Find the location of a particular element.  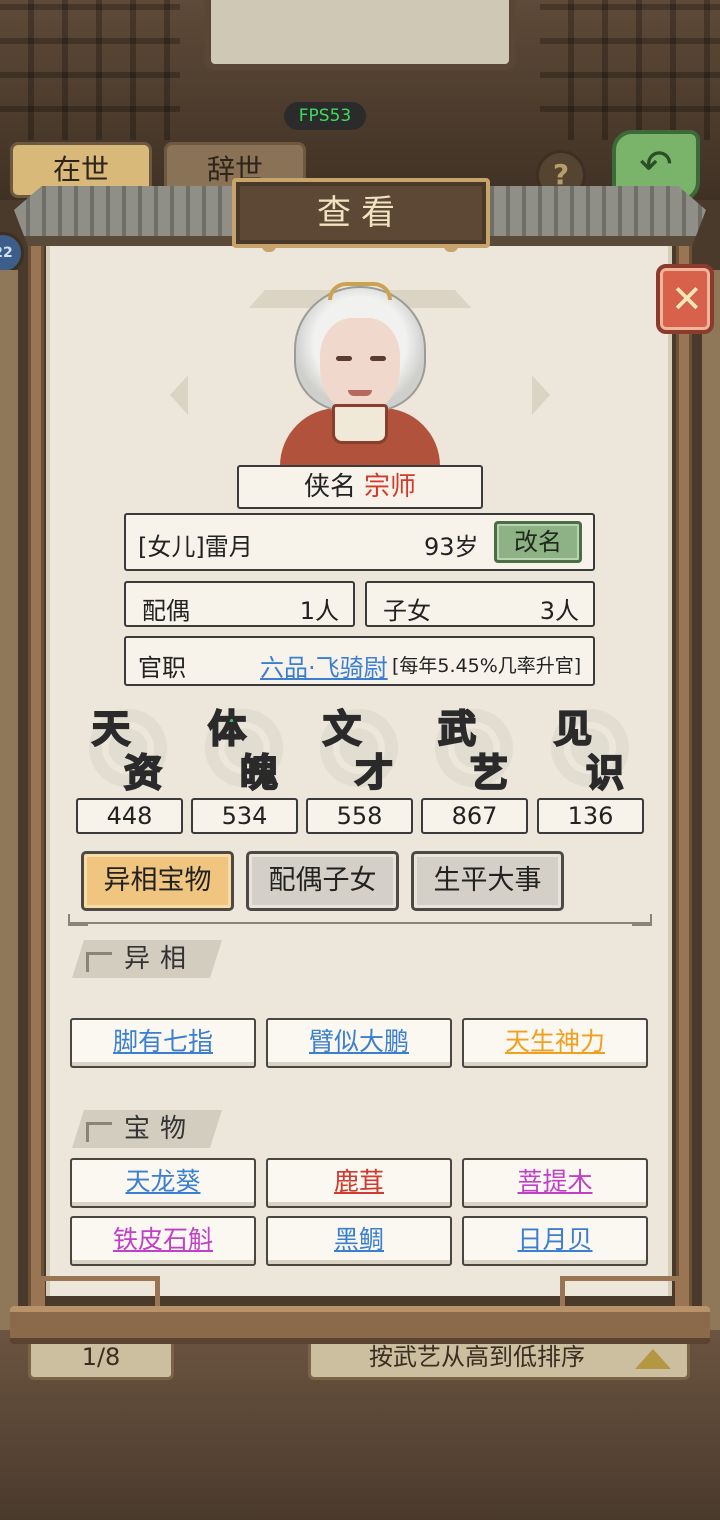

tab-spouse-children: 配偶子女 is located at coordinates (322, 881).